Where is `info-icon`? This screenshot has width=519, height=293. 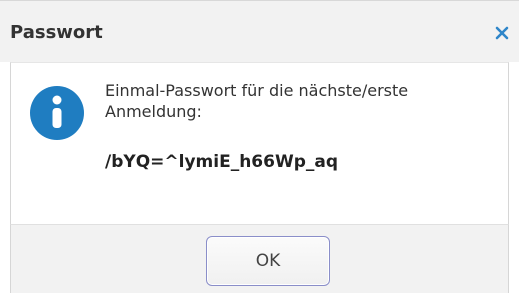 info-icon is located at coordinates (57, 113).